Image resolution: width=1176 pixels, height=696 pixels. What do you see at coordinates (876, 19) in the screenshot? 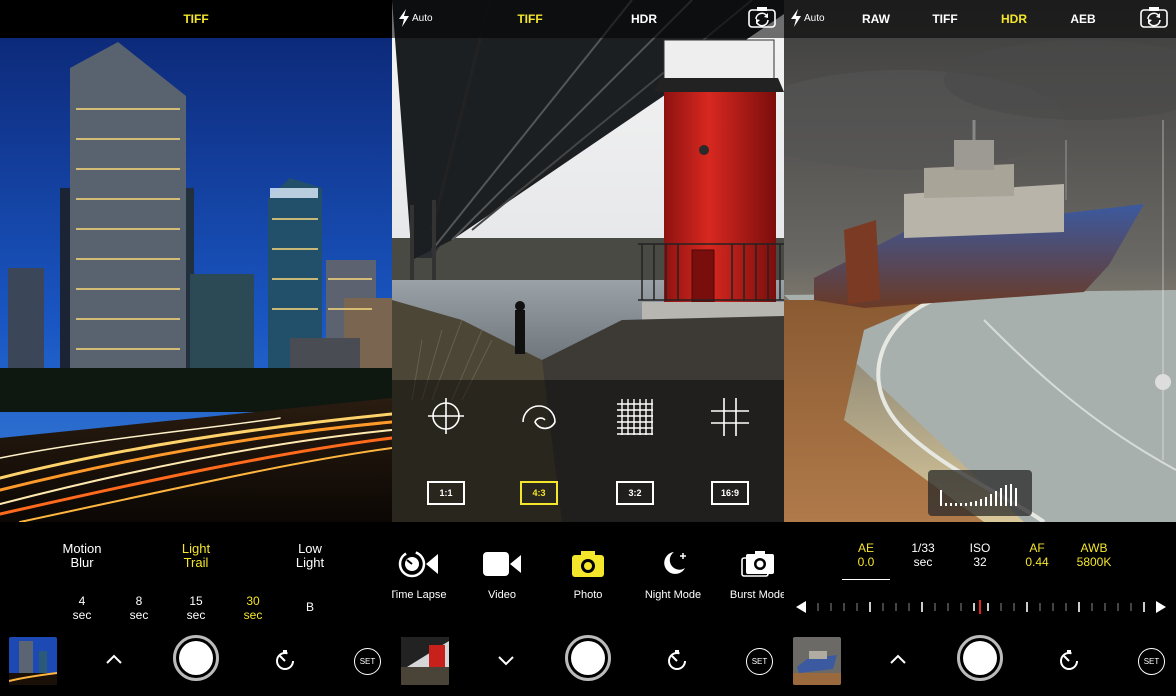
I see `format-raw-tab: RAW` at bounding box center [876, 19].